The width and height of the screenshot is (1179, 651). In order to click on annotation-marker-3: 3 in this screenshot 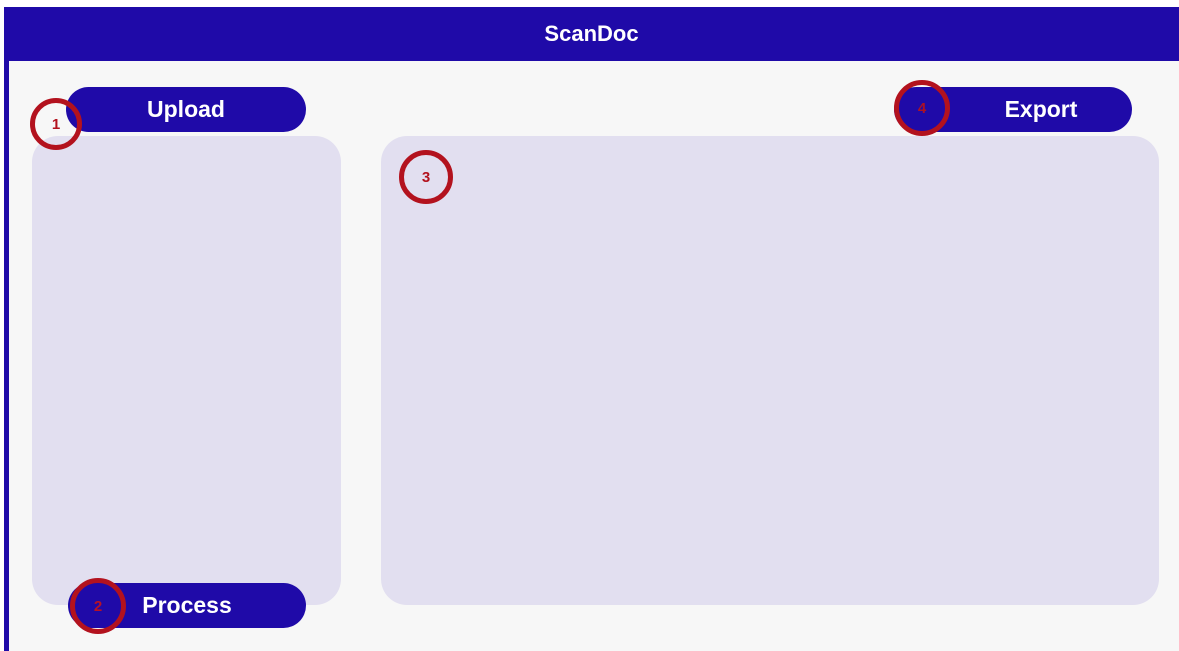, I will do `click(426, 177)`.